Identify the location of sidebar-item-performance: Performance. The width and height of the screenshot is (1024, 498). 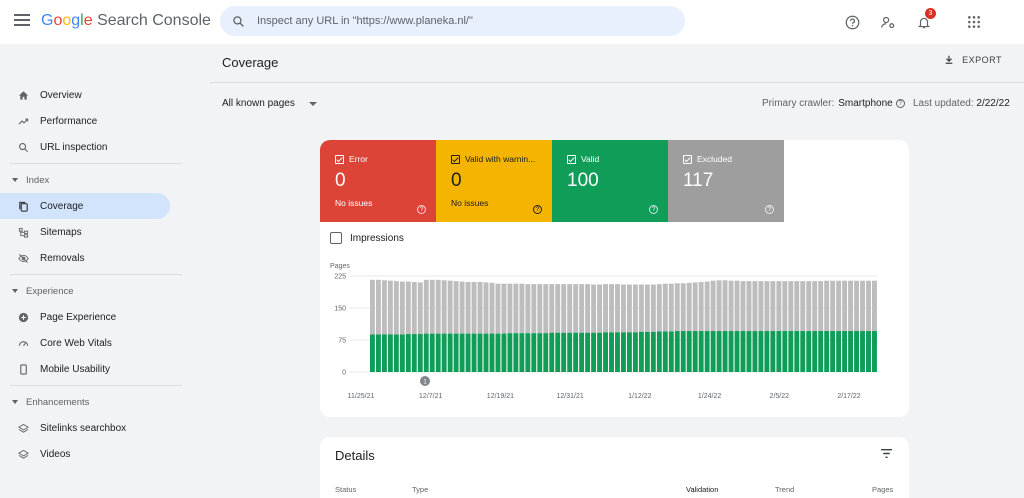
(85, 121).